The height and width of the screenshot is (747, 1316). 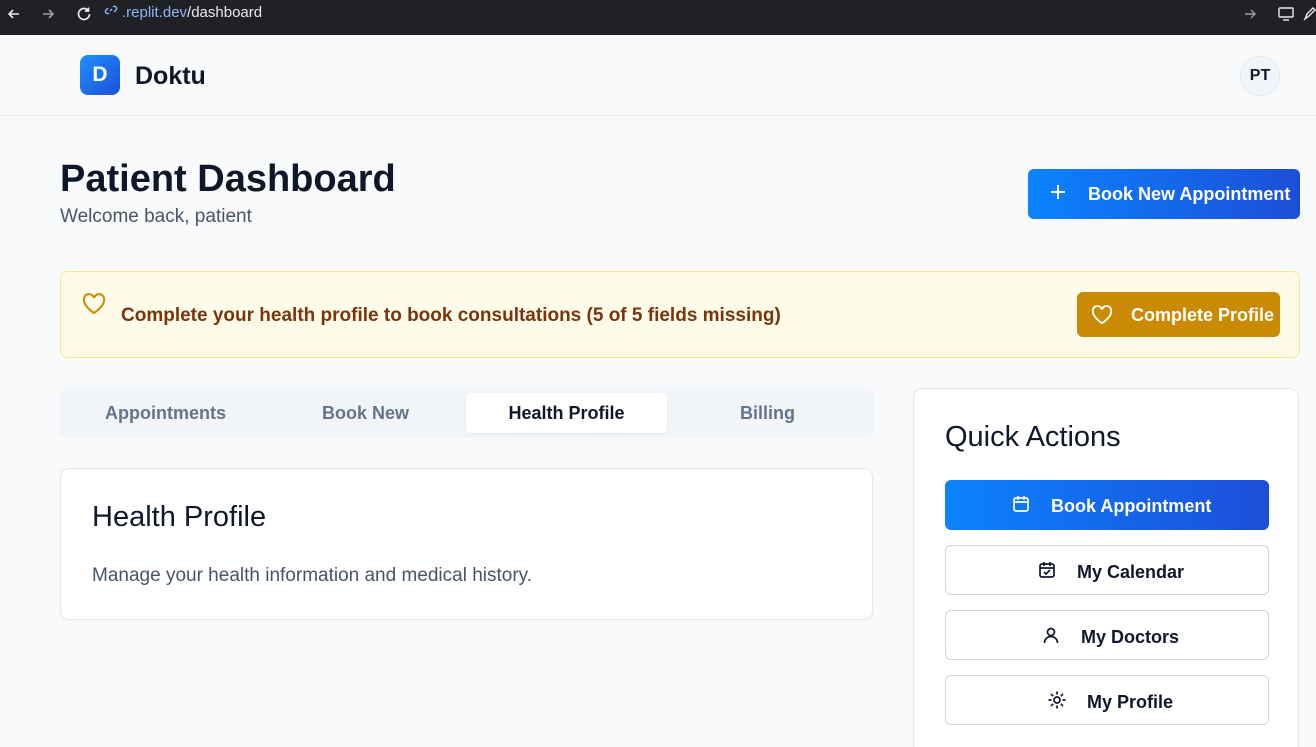 What do you see at coordinates (165, 413) in the screenshot?
I see `tab-appointments: Appointments` at bounding box center [165, 413].